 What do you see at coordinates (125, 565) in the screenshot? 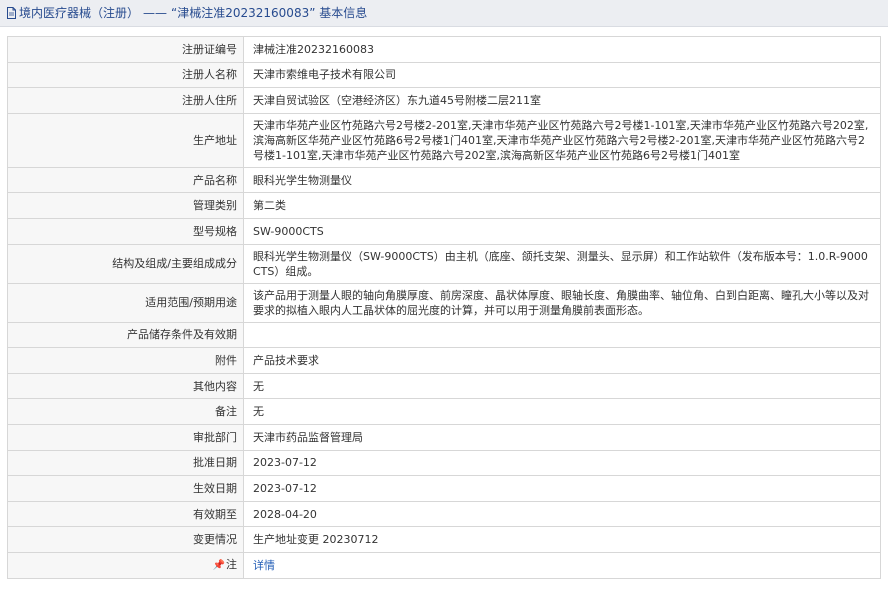
I see `row-label: 📌注` at bounding box center [125, 565].